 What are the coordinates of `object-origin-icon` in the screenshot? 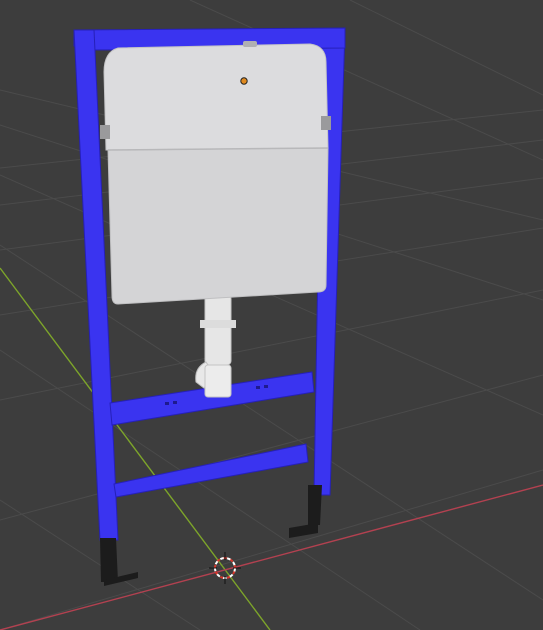 It's located at (244, 81).